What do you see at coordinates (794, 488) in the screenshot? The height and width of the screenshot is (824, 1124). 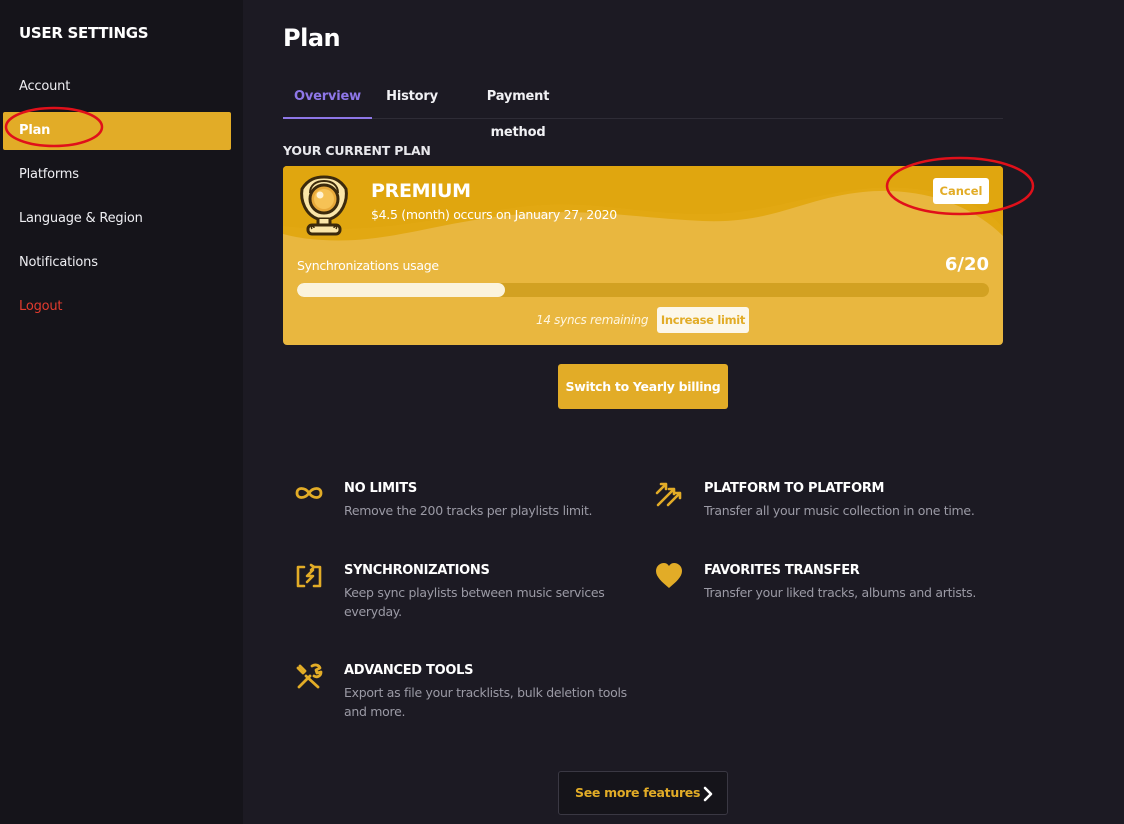 I see `feature-title: PLATFORM TO PLATFORM` at bounding box center [794, 488].